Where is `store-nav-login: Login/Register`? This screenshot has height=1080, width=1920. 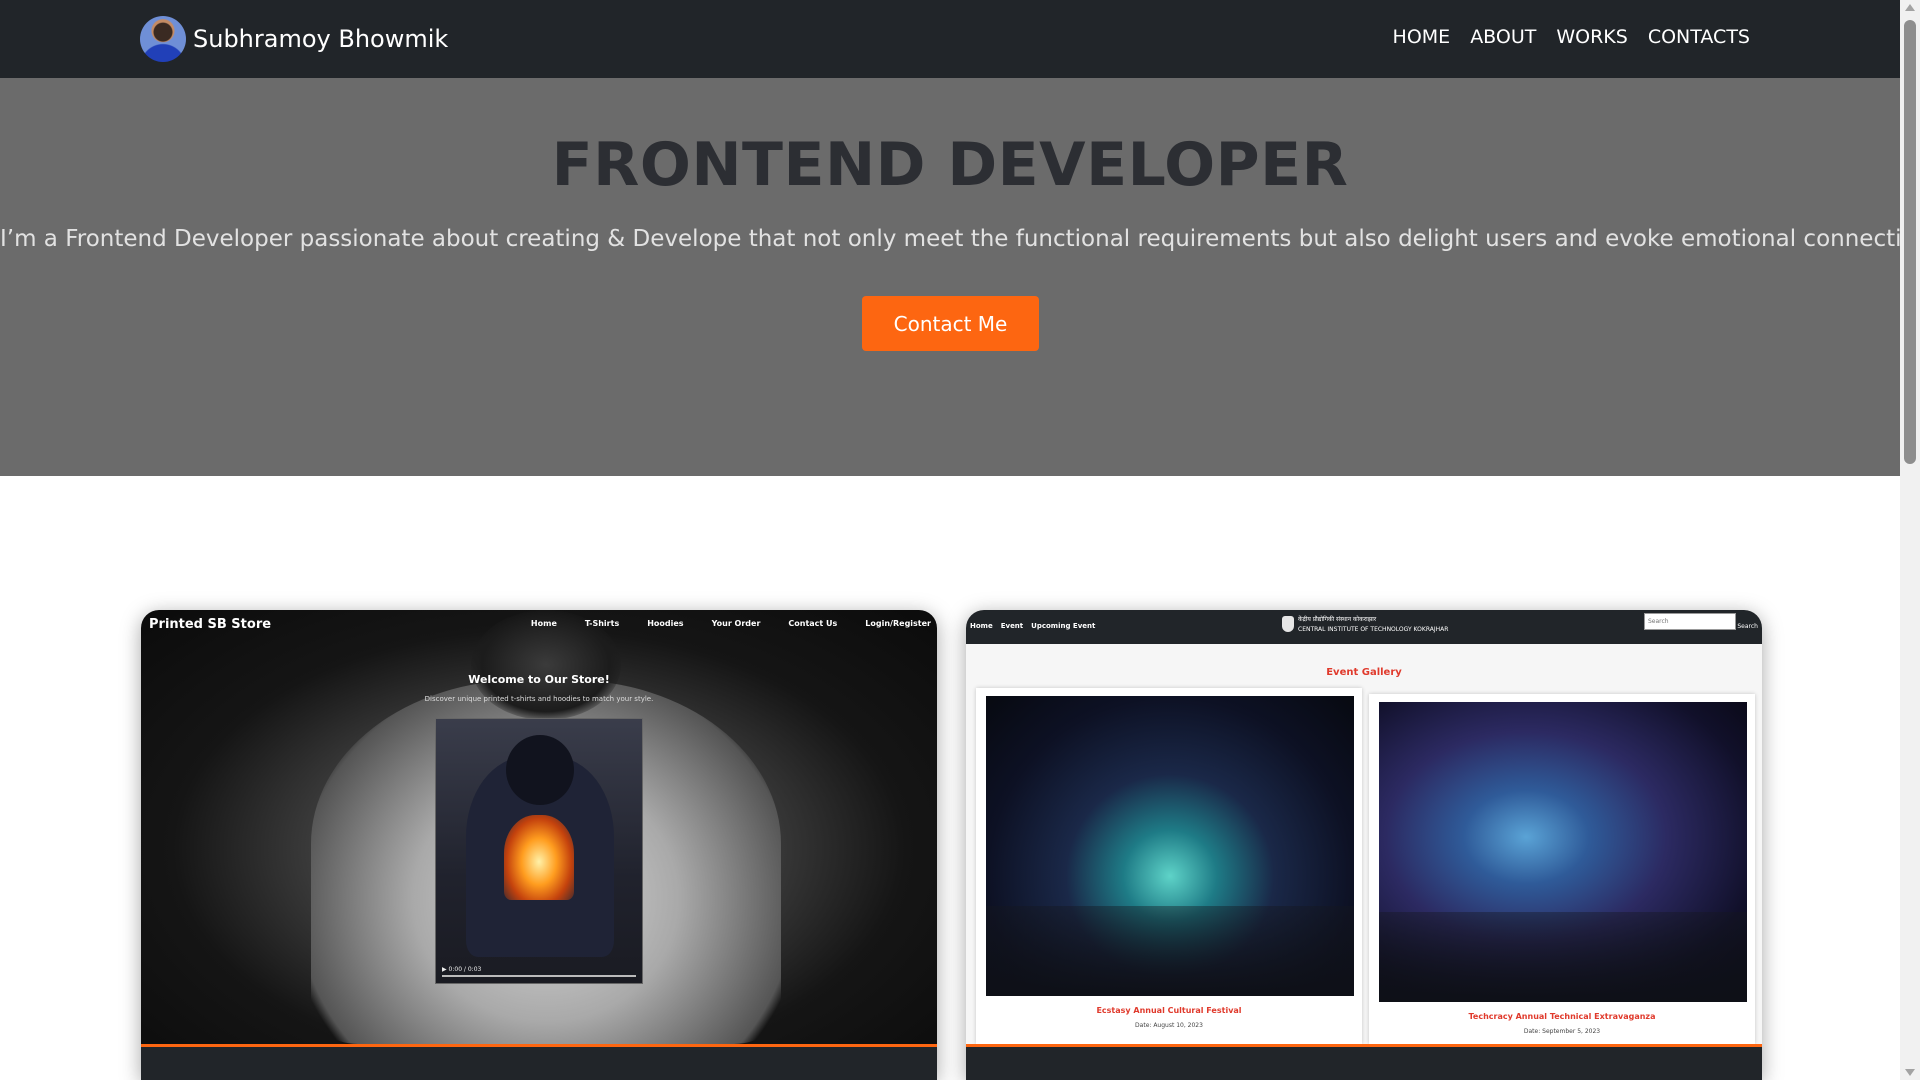
store-nav-login: Login/Register is located at coordinates (898, 623).